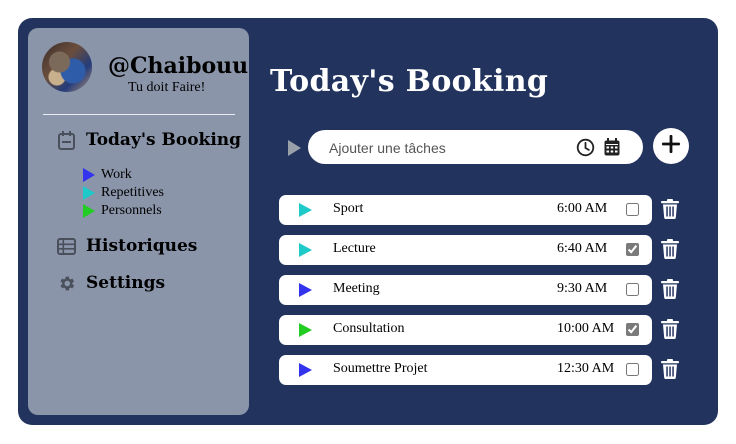 This screenshot has width=736, height=444. I want to click on category-label: Work, so click(116, 174).